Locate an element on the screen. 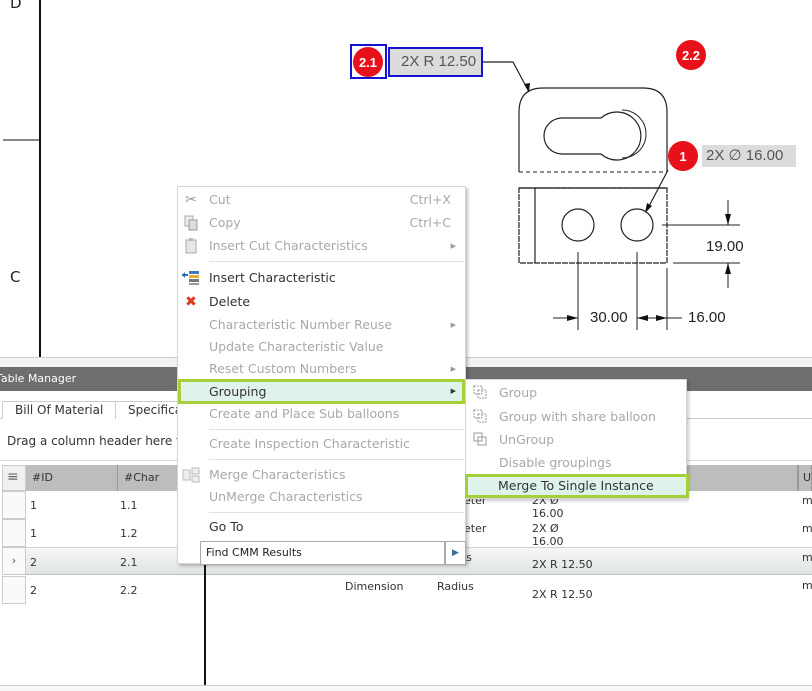  menu-item-insert-characteristic: Insert Characteristic is located at coordinates (321, 278).